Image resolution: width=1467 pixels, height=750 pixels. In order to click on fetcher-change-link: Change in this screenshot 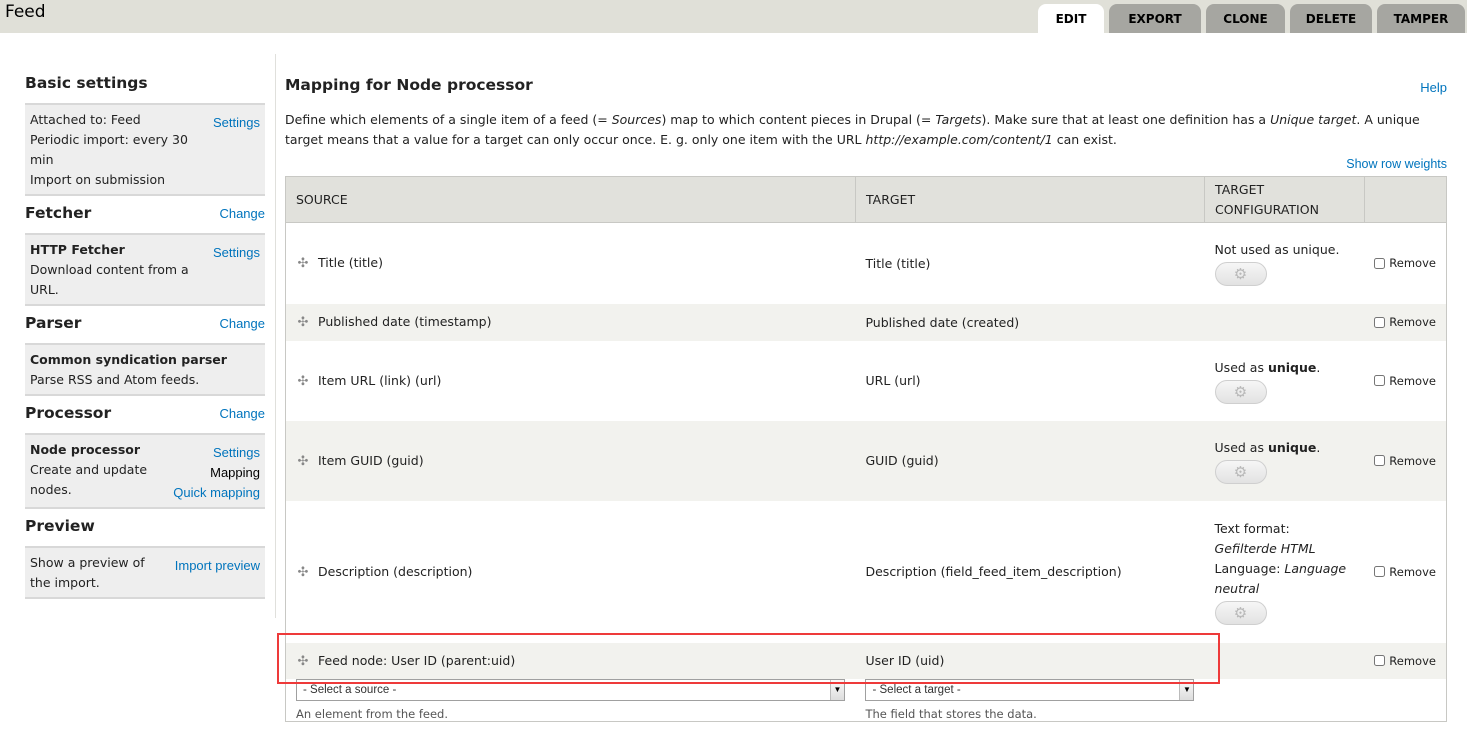, I will do `click(242, 213)`.